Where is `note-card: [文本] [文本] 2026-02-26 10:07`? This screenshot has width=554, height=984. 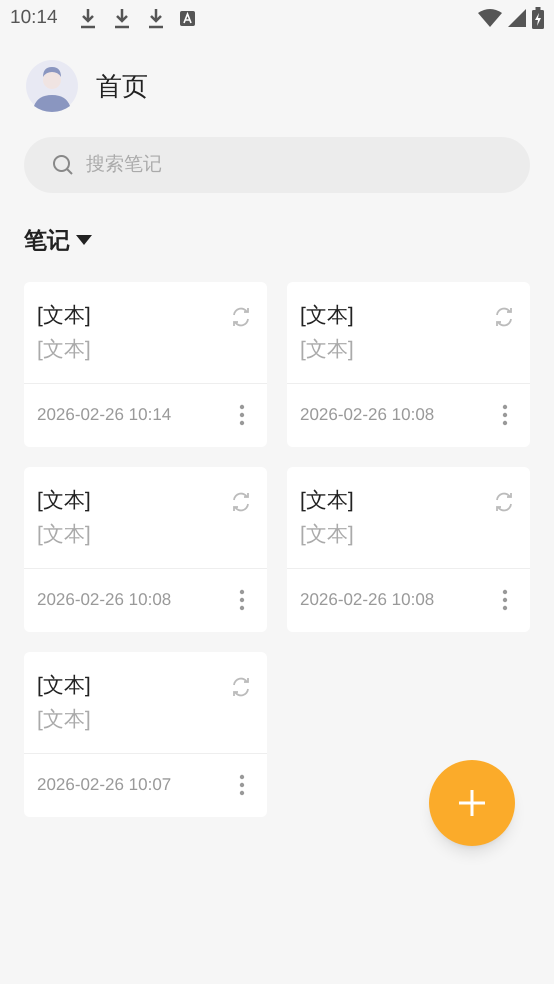
note-card: [文本] [文本] 2026-02-26 10:07 is located at coordinates (145, 734).